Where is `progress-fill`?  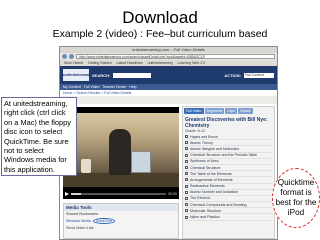
progress-fill is located at coordinates (76, 194).